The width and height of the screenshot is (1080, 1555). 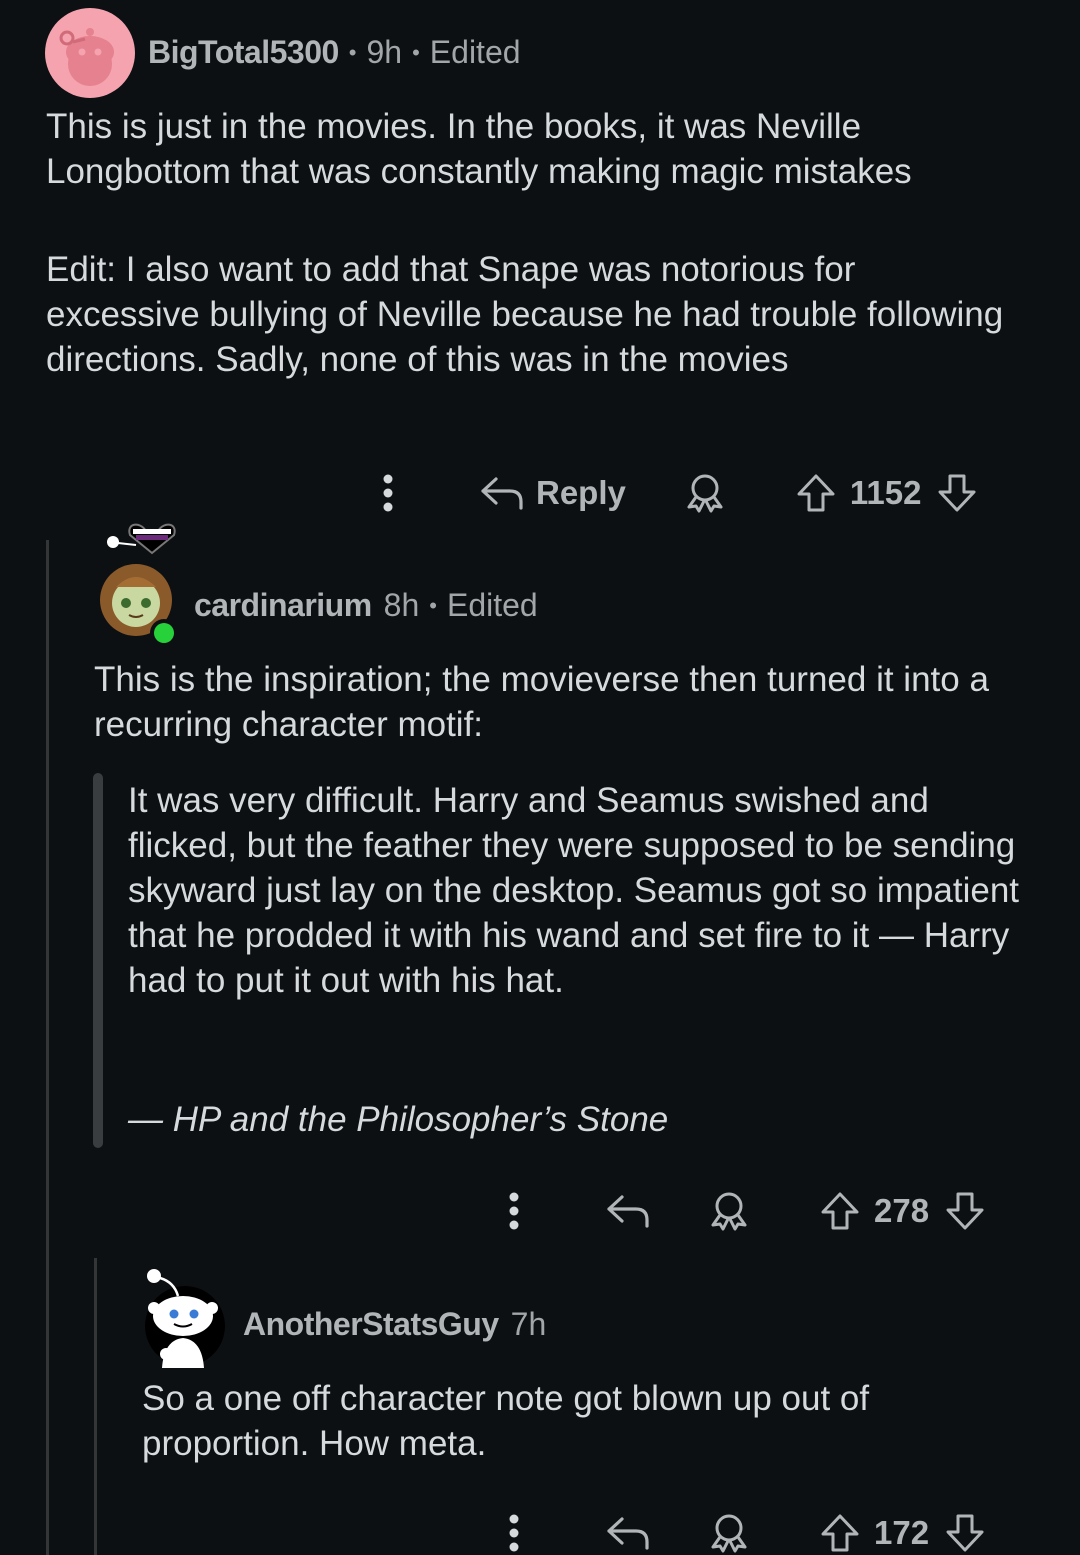 What do you see at coordinates (902, 1532) in the screenshot?
I see `vote-count: 172` at bounding box center [902, 1532].